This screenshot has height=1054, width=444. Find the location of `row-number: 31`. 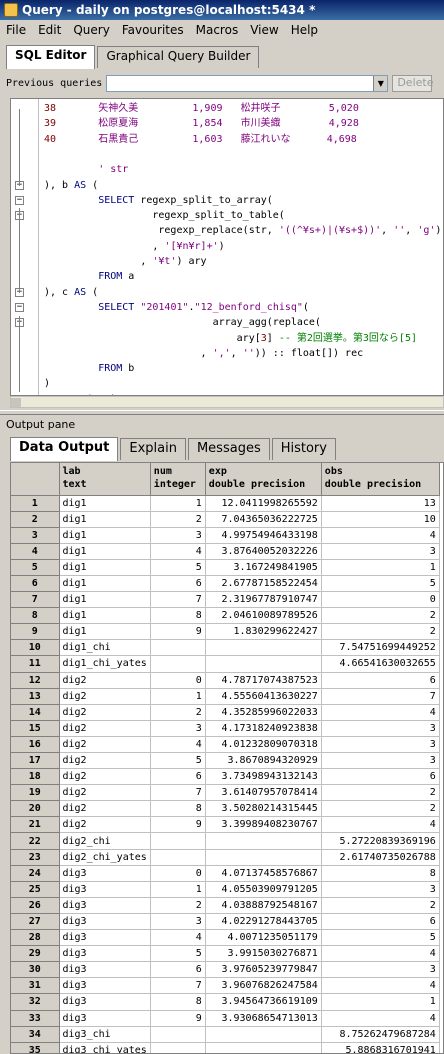

row-number: 31 is located at coordinates (35, 986).